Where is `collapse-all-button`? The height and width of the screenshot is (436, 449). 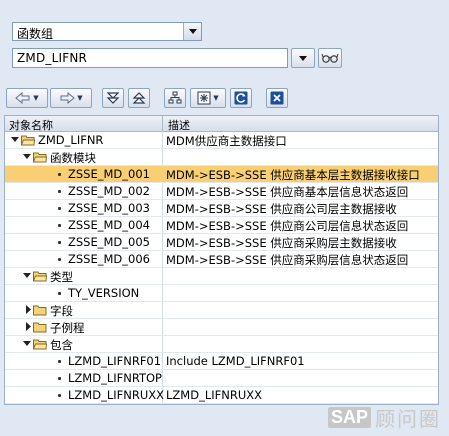 collapse-all-button is located at coordinates (139, 98).